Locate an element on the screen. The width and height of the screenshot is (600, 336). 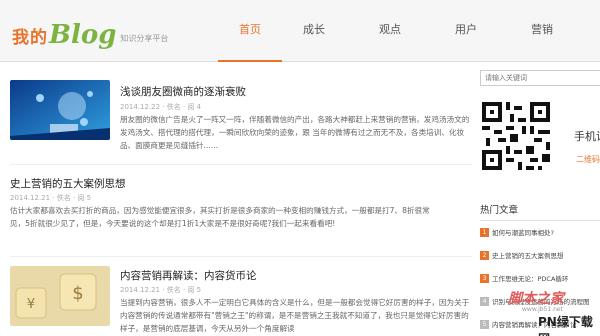
watermark-logo: 脚本之家 is located at coordinates (536, 299).